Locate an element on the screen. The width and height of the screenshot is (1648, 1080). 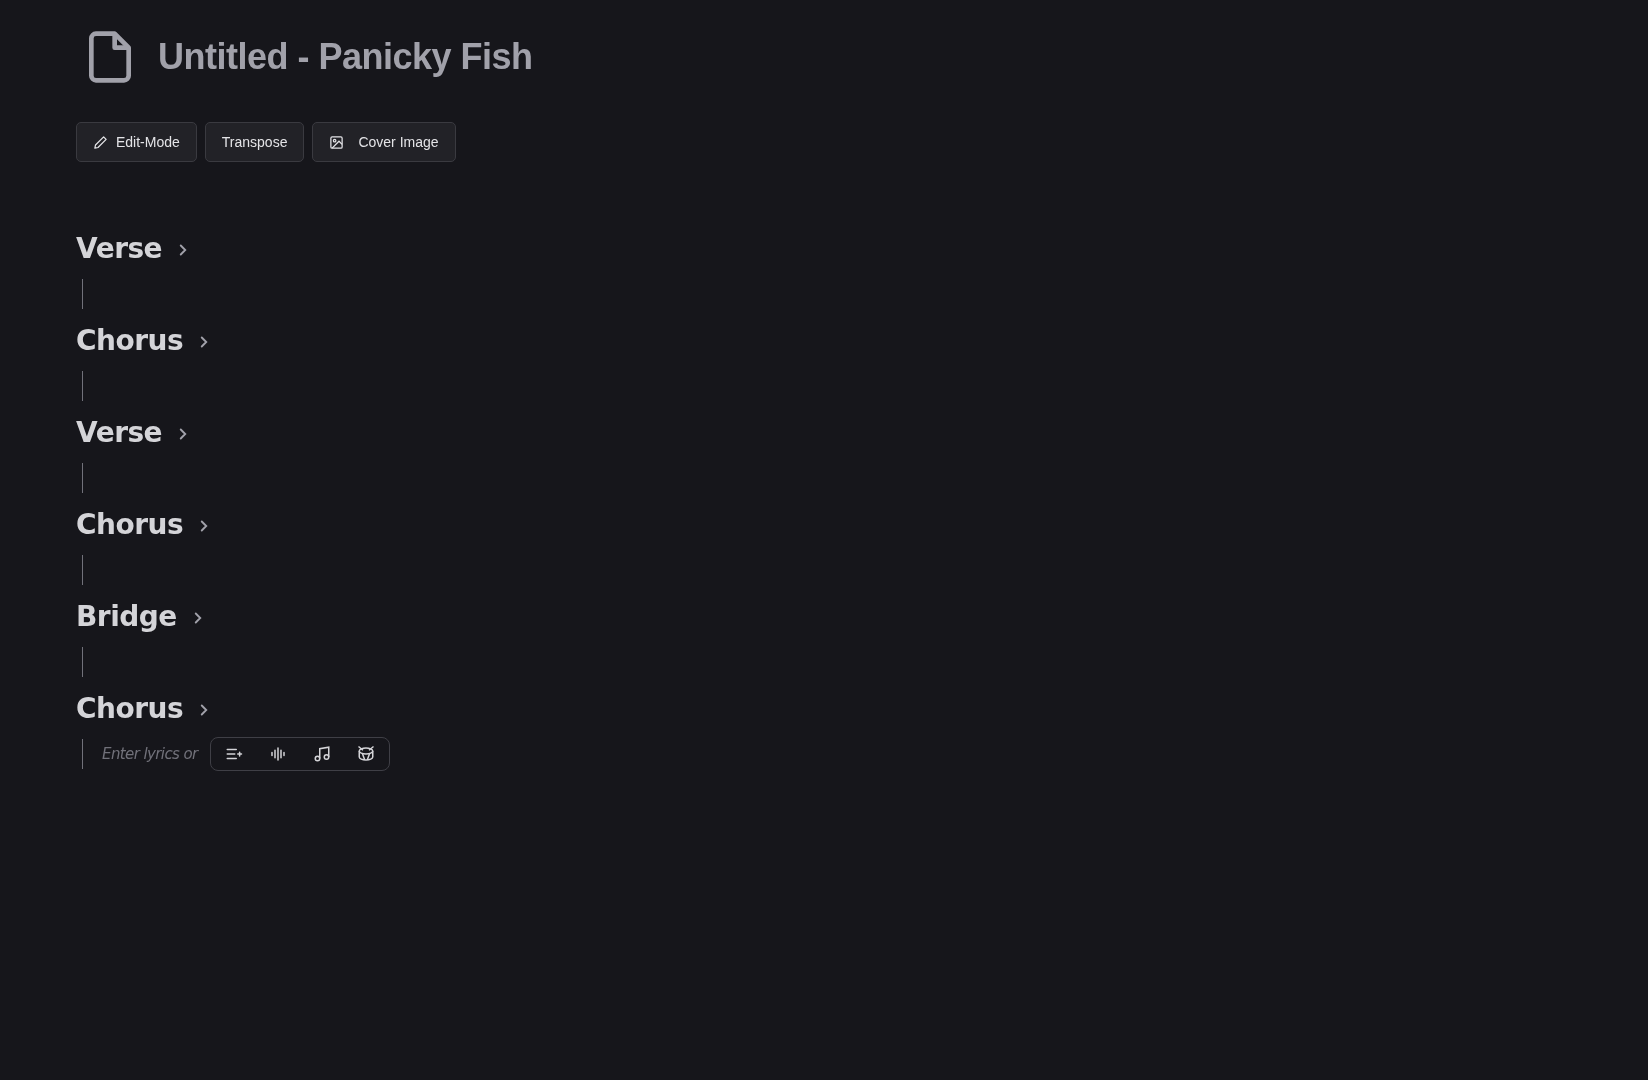
music-note-icon is located at coordinates (322, 754).